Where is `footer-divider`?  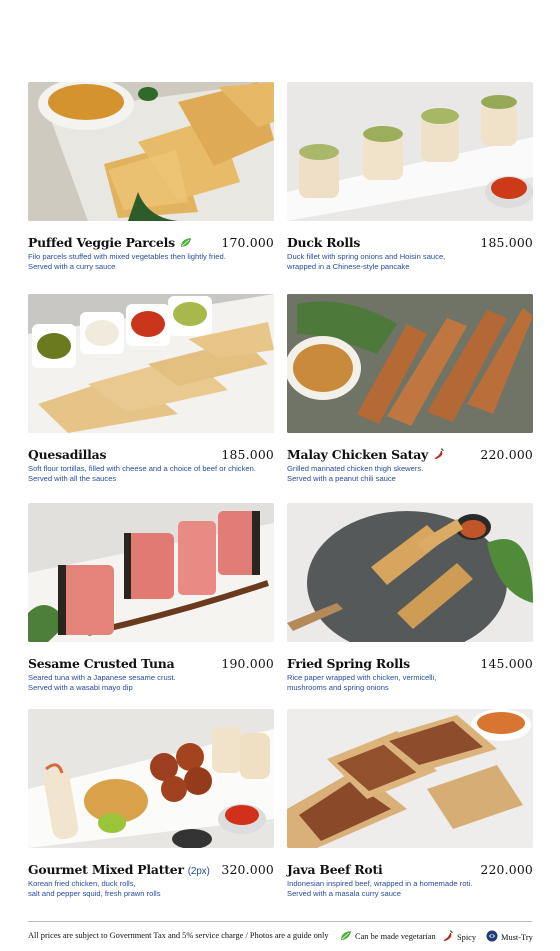 footer-divider is located at coordinates (280, 921).